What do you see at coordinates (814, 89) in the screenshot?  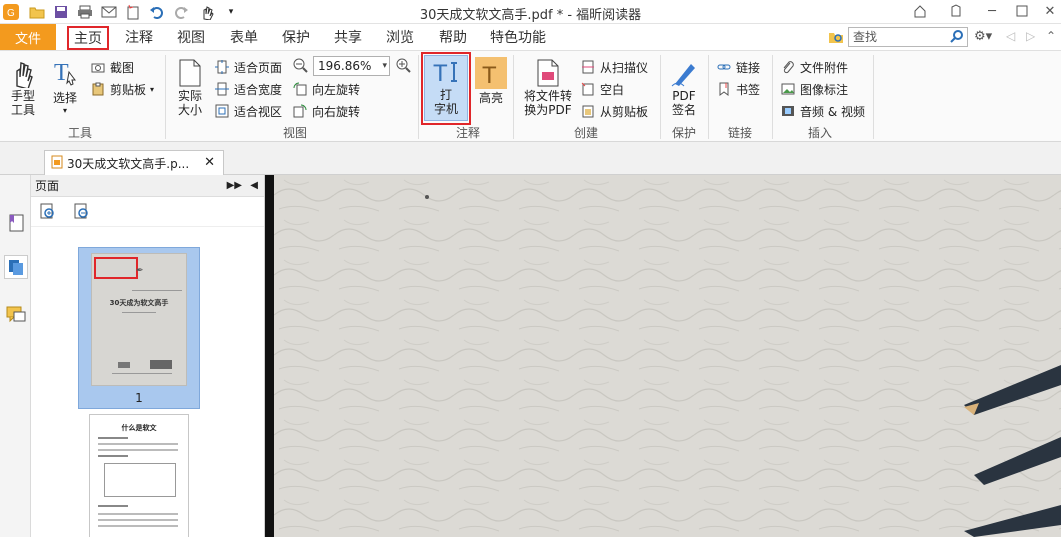 I see `image-annotation-button: 图像标注` at bounding box center [814, 89].